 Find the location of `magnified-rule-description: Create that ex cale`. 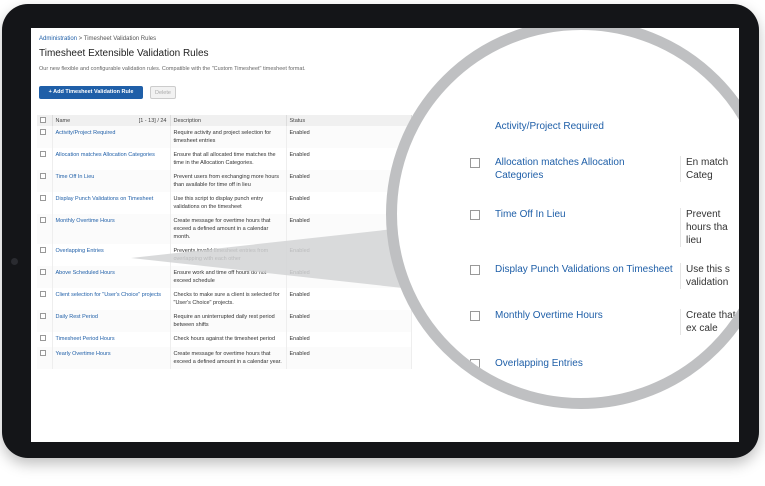

magnified-rule-description: Create that ex cale is located at coordinates (709, 322).